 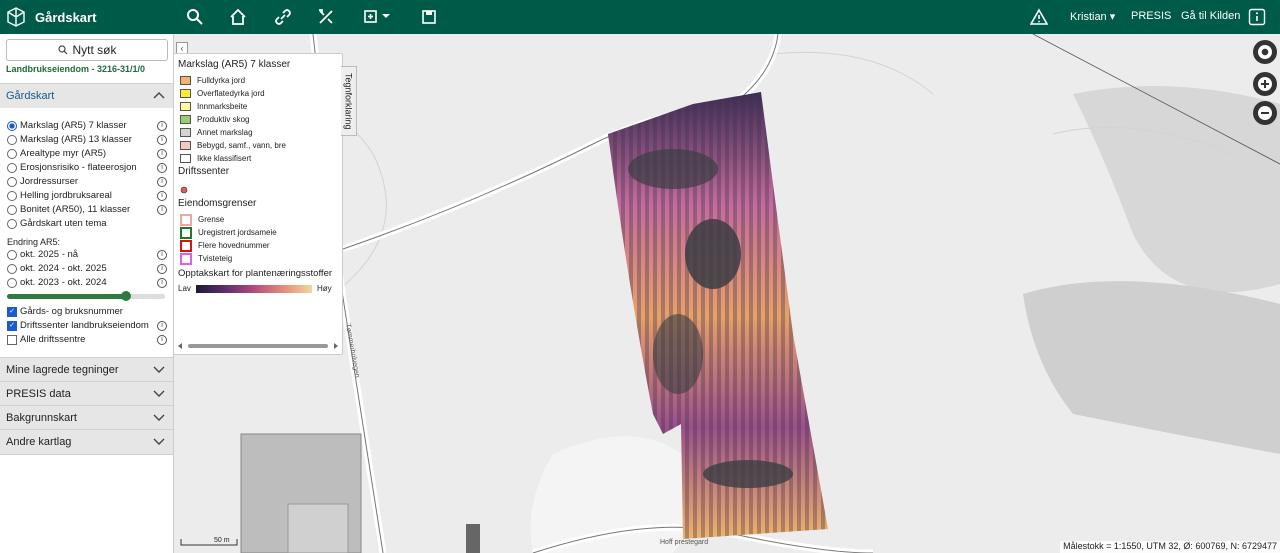 I want to click on legend-item: Overflatedyrka jord, so click(x=222, y=93).